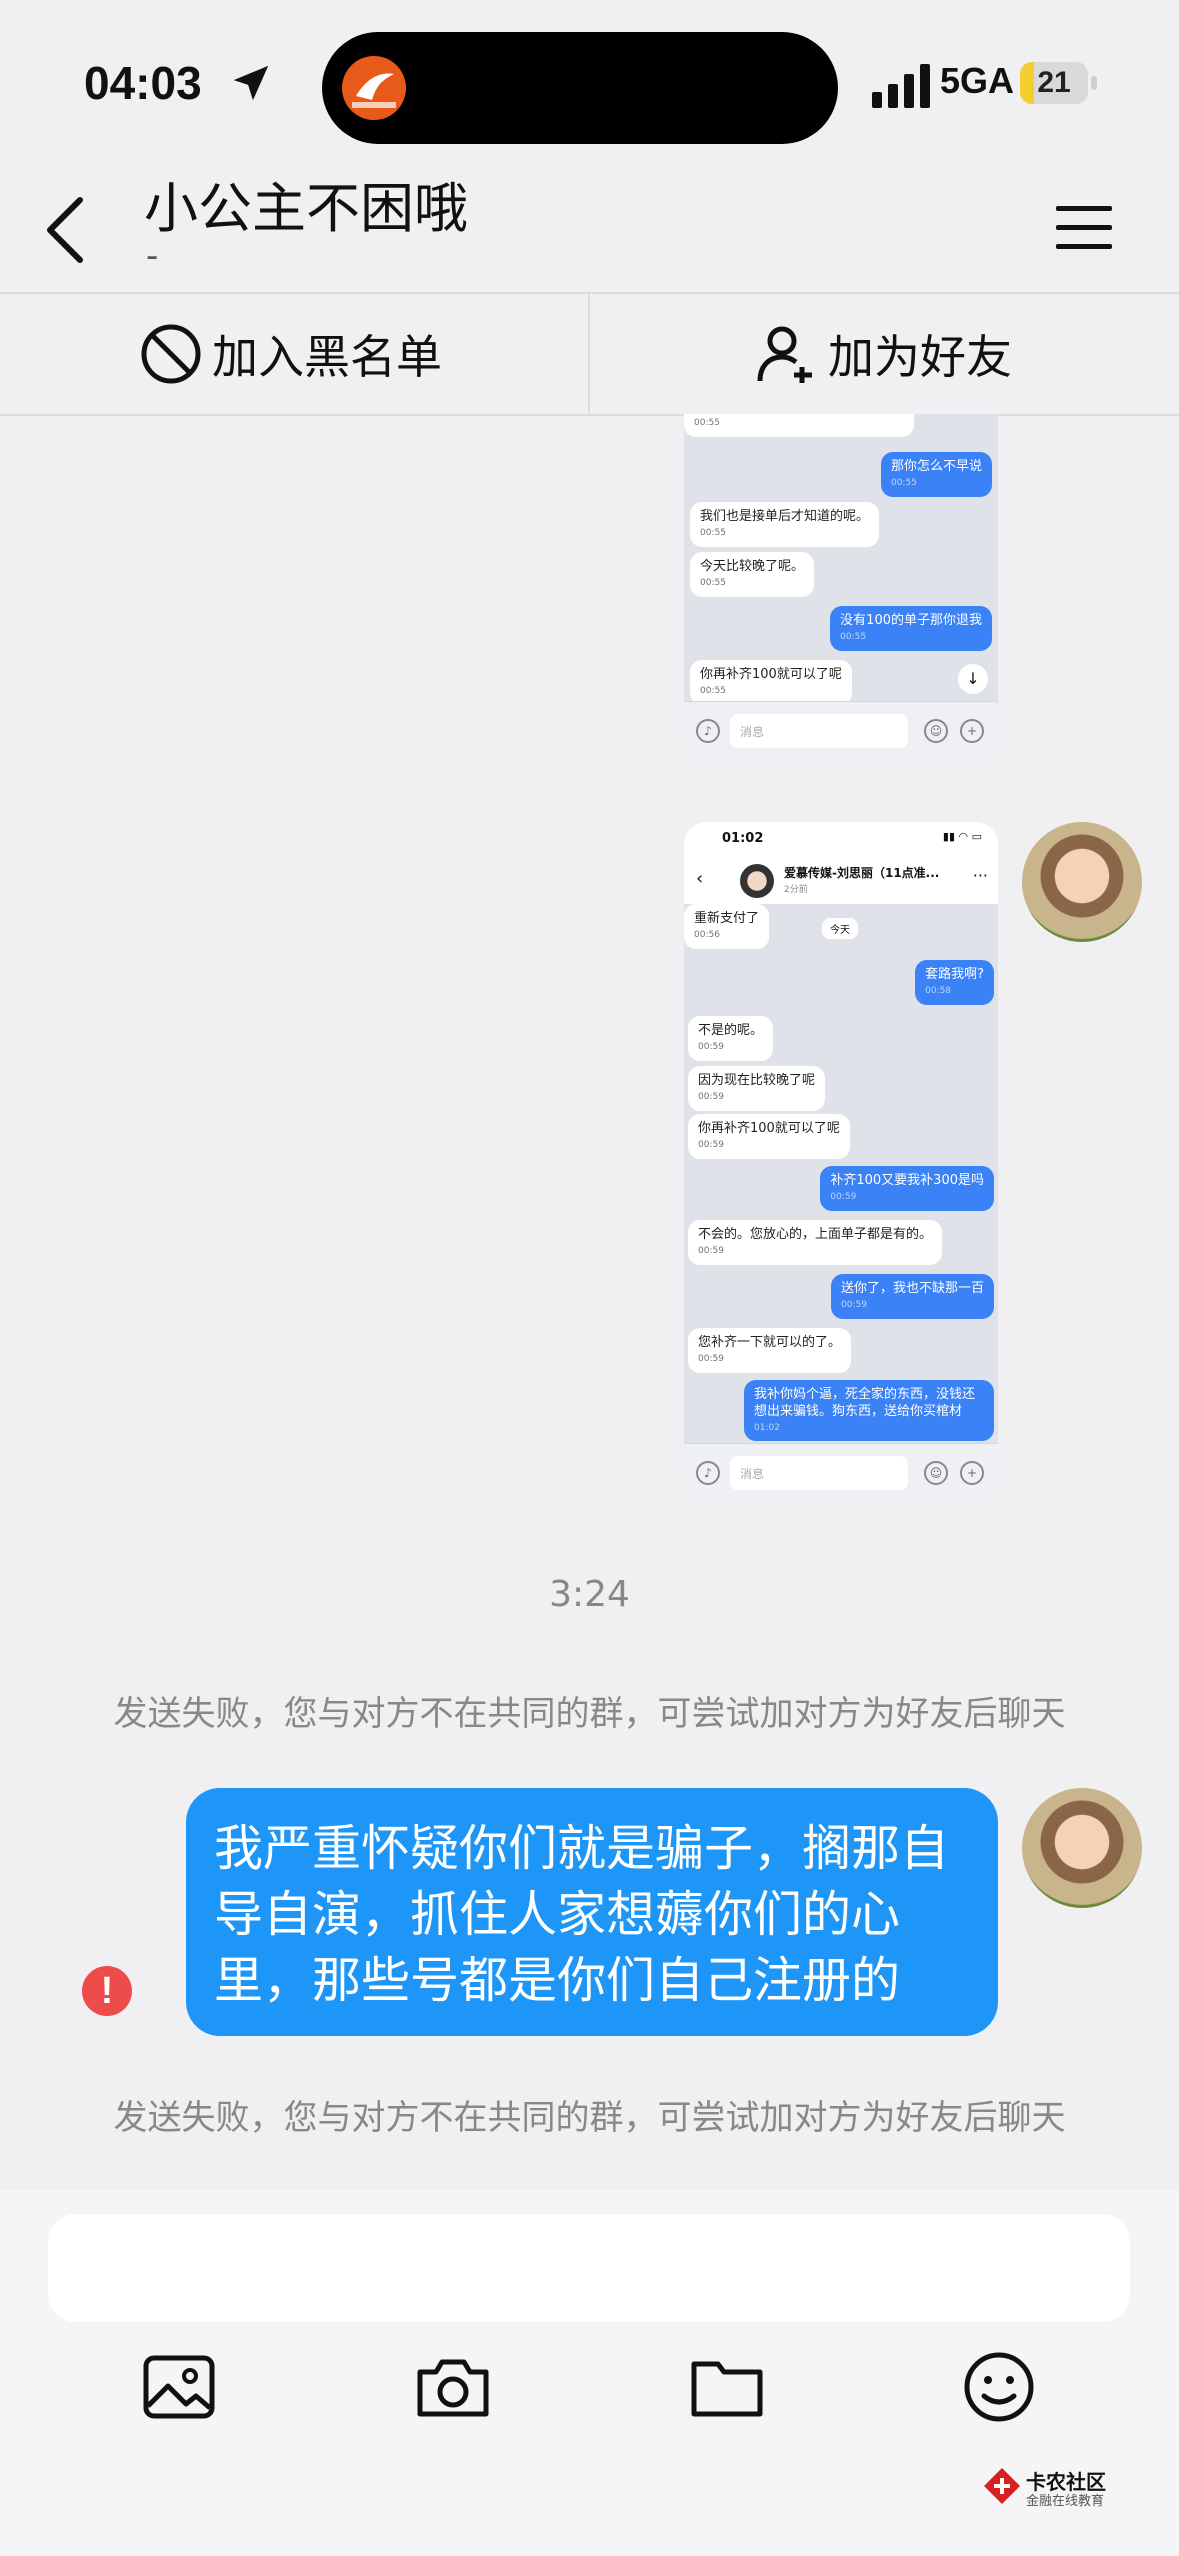  What do you see at coordinates (757, 881) in the screenshot?
I see `avatar` at bounding box center [757, 881].